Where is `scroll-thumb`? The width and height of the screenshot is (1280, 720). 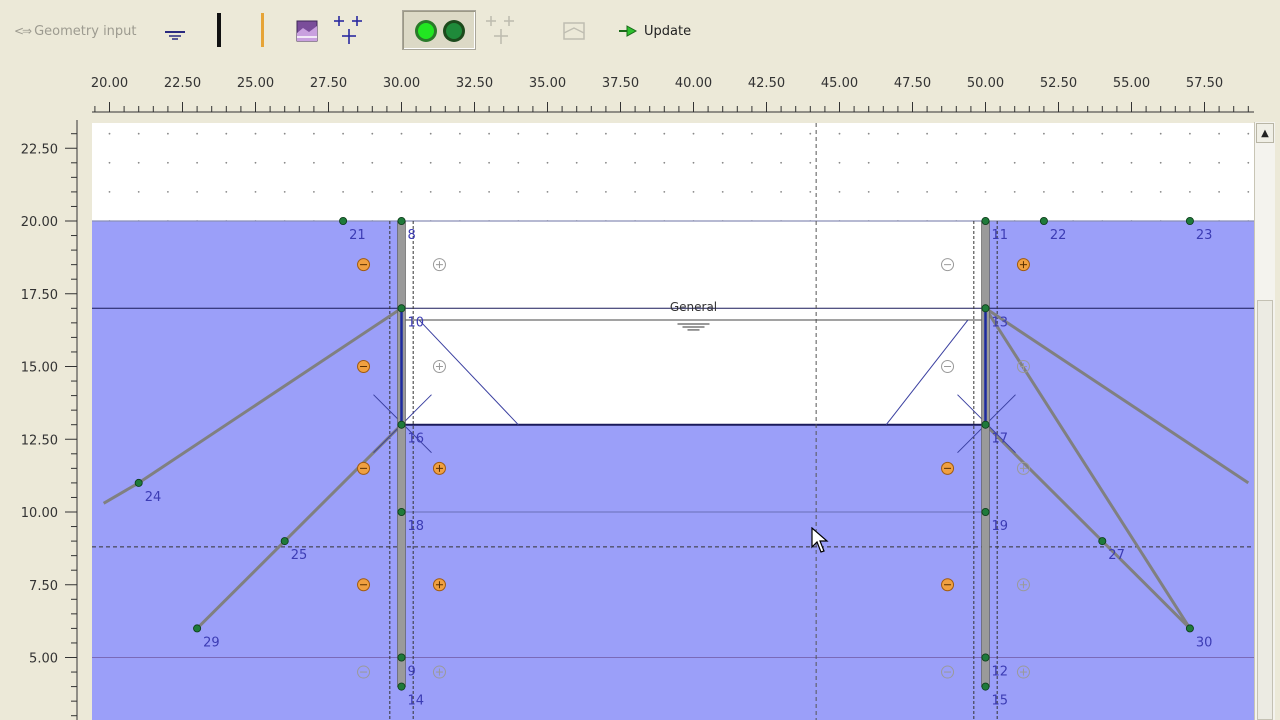 scroll-thumb is located at coordinates (1265, 510).